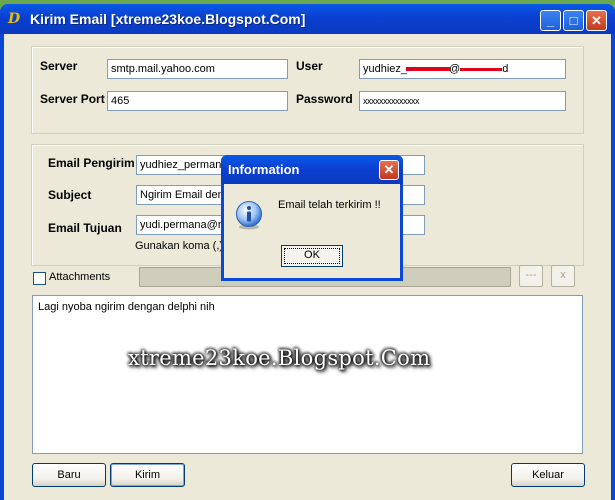 Image resolution: width=615 pixels, height=500 pixels. What do you see at coordinates (14, 19) in the screenshot?
I see `delphi-app-icon: D` at bounding box center [14, 19].